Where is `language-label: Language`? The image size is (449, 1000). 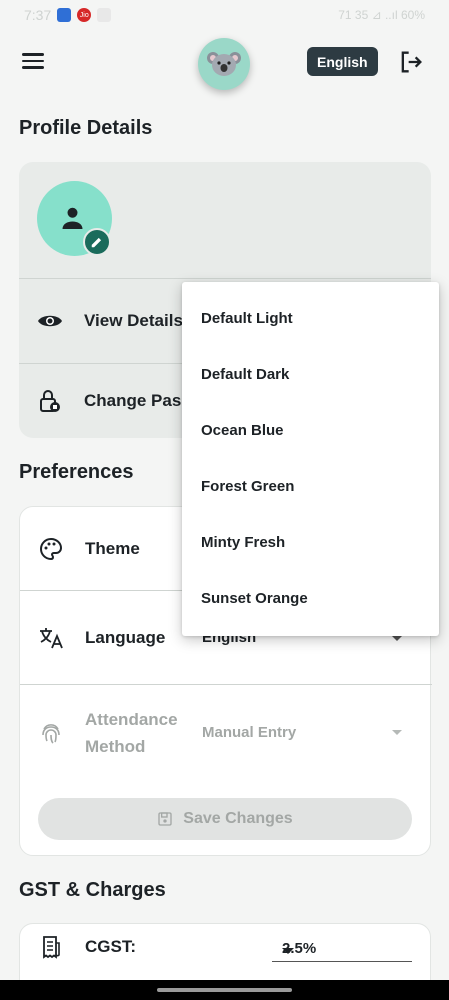
language-label: Language is located at coordinates (125, 637).